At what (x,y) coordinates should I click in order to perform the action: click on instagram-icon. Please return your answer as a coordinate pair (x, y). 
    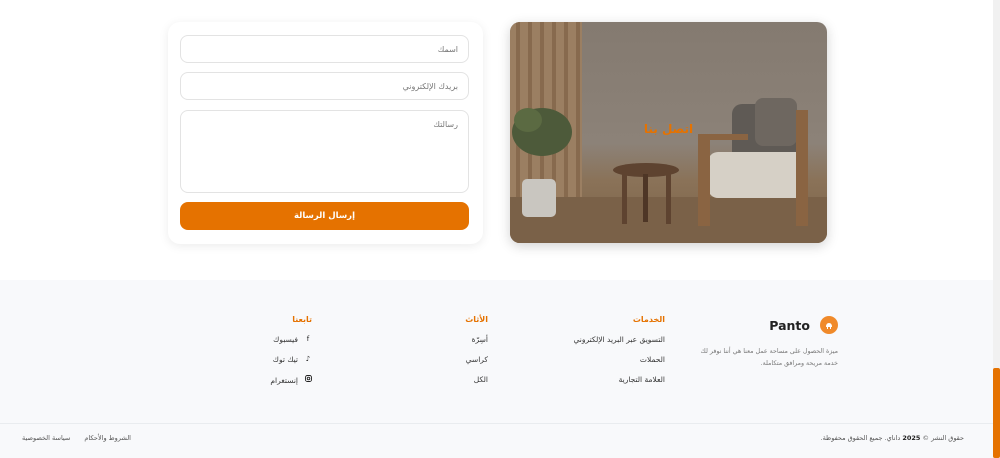
    Looking at the image, I should click on (308, 380).